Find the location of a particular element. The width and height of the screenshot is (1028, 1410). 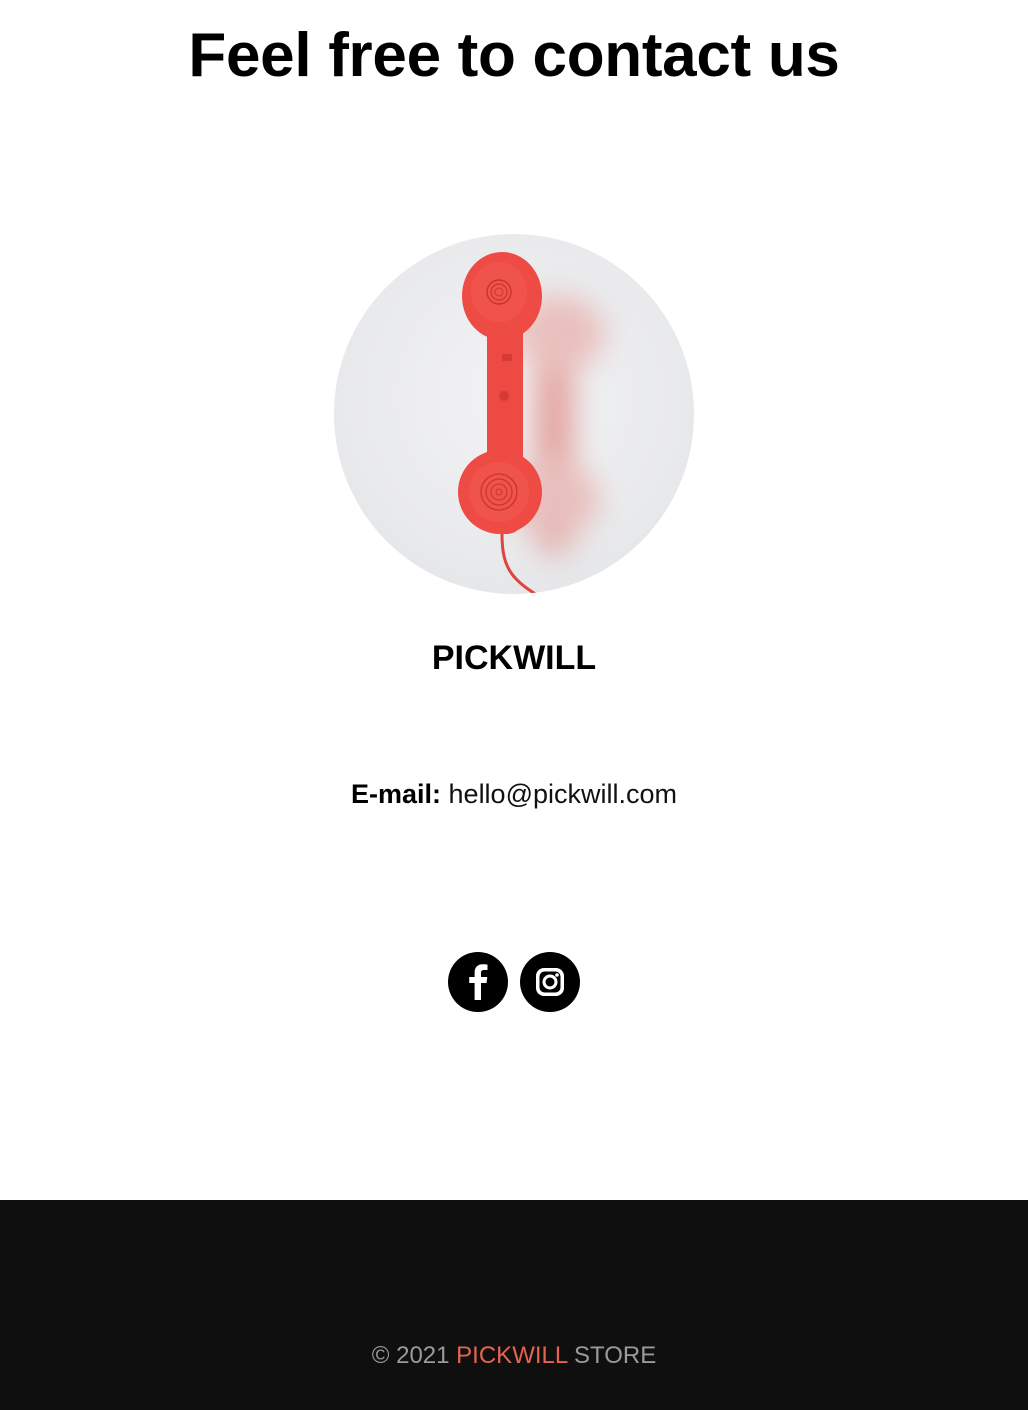

contact-photo is located at coordinates (514, 414).